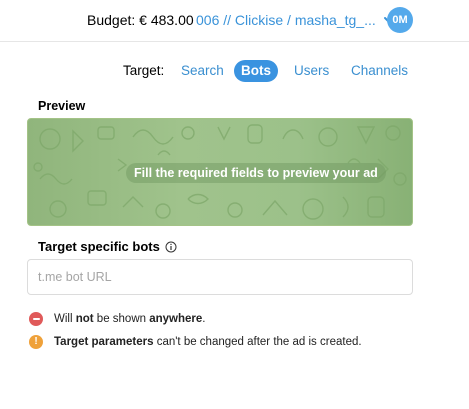 This screenshot has height=409, width=469. I want to click on warning-not-shown-text: Will not be shown anywhere., so click(130, 319).